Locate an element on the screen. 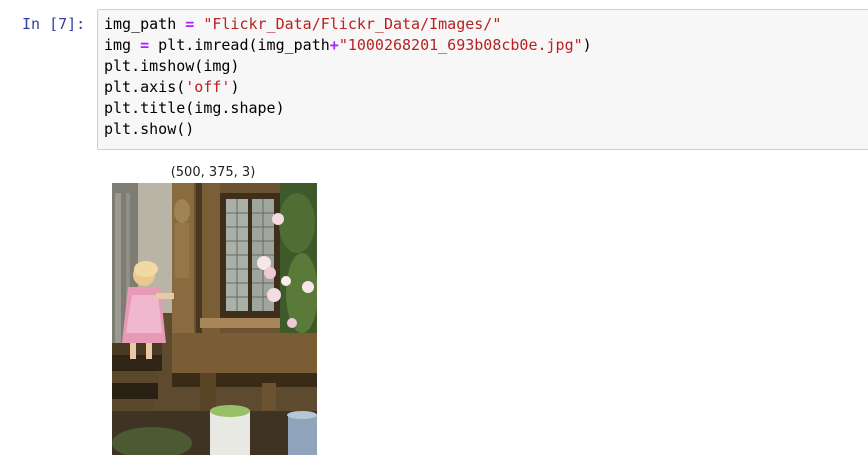  code-token: img is located at coordinates (122, 45).